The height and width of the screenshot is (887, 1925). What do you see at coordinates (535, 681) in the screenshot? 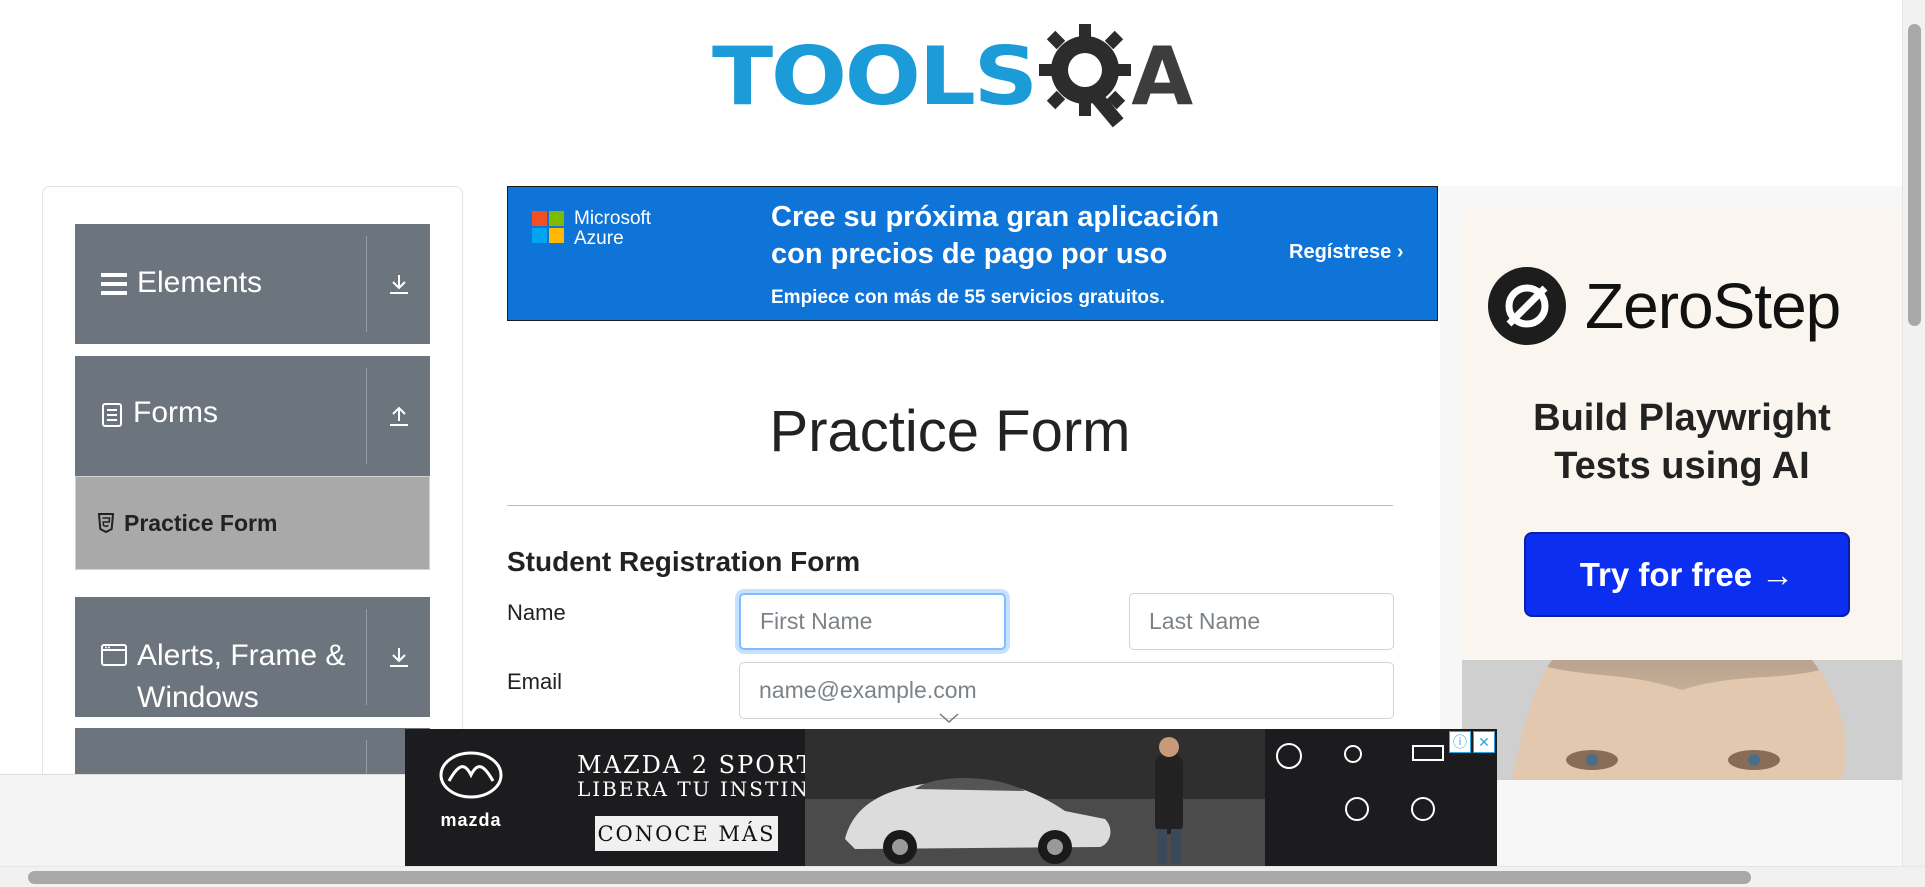
I see `email-label: Email` at bounding box center [535, 681].